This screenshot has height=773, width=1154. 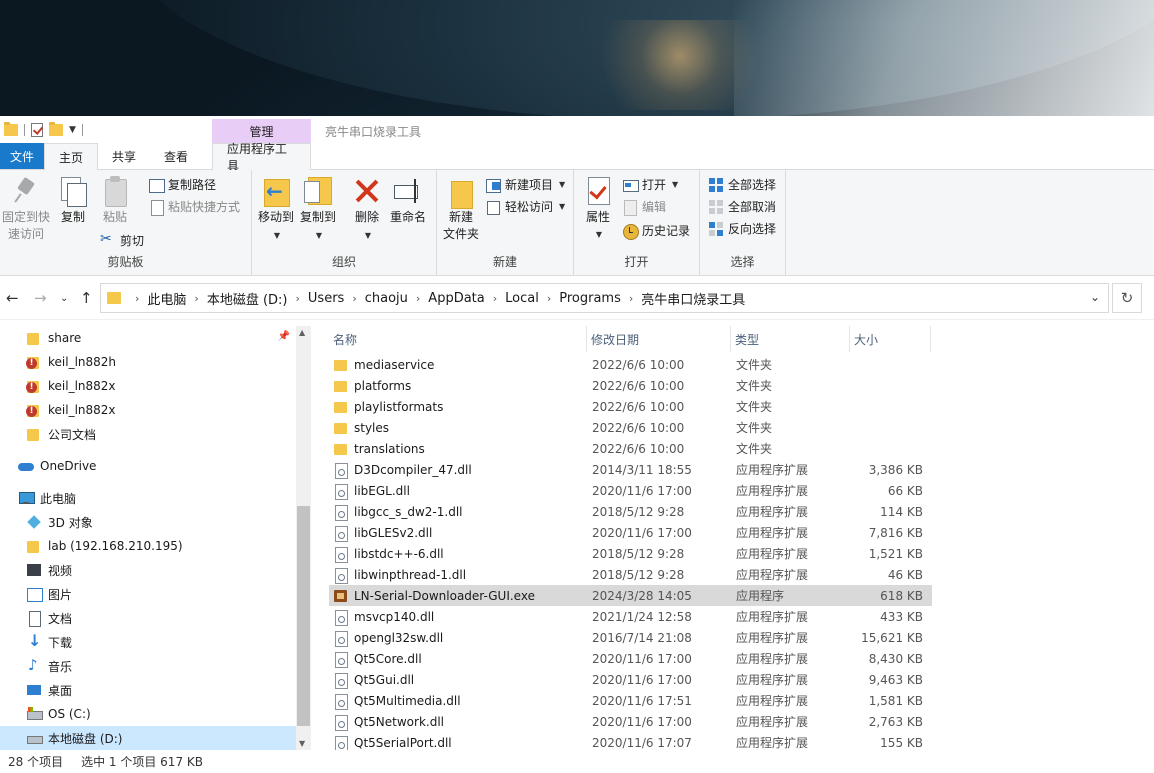 I want to click on properties-dropdown-icon: ▼, so click(x=599, y=234).